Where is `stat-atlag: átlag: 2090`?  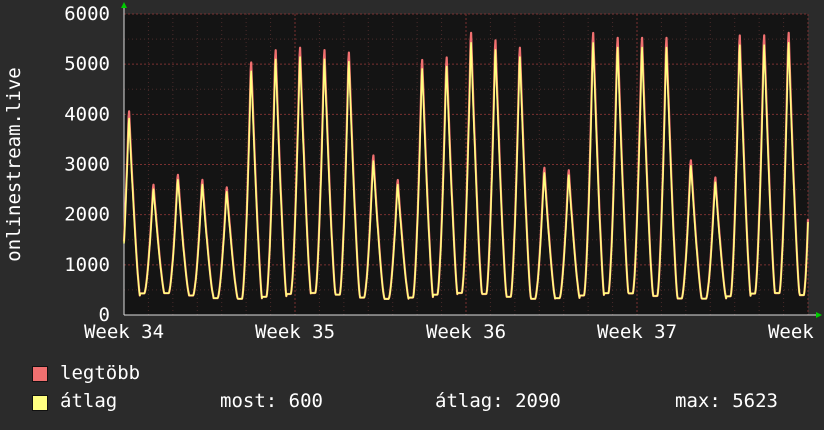 stat-atlag: átlag: 2090 is located at coordinates (498, 401).